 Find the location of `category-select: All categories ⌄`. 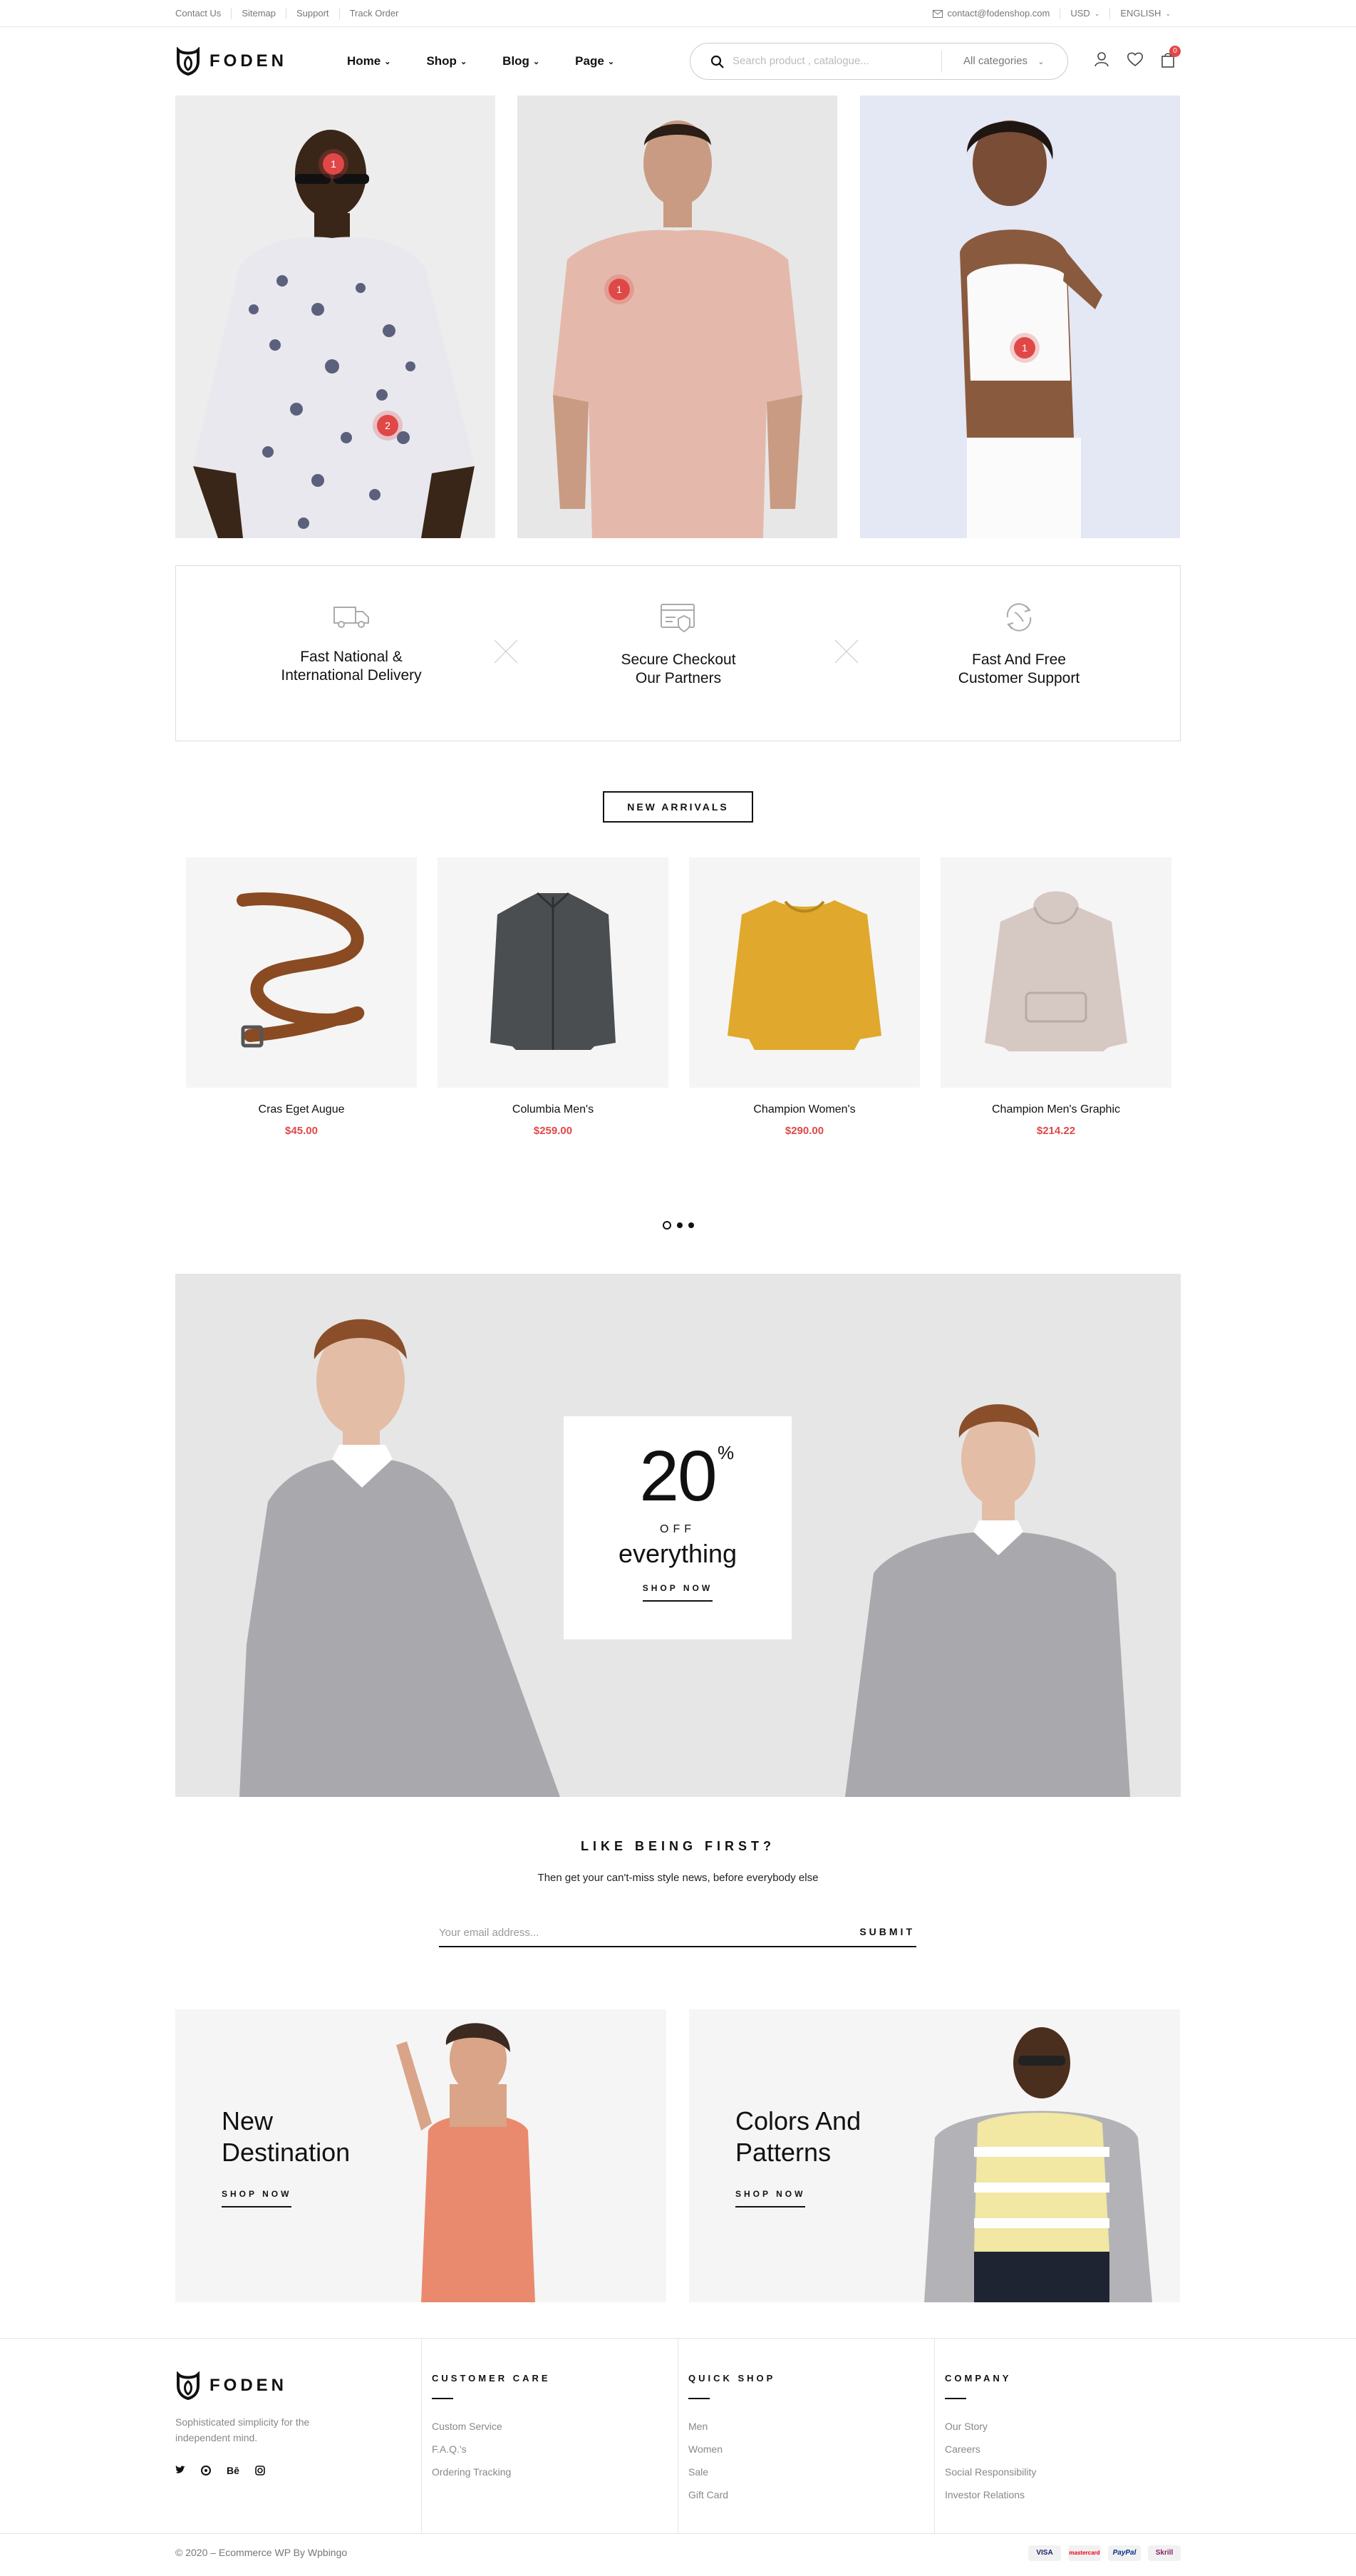

category-select: All categories ⌄ is located at coordinates (1004, 61).